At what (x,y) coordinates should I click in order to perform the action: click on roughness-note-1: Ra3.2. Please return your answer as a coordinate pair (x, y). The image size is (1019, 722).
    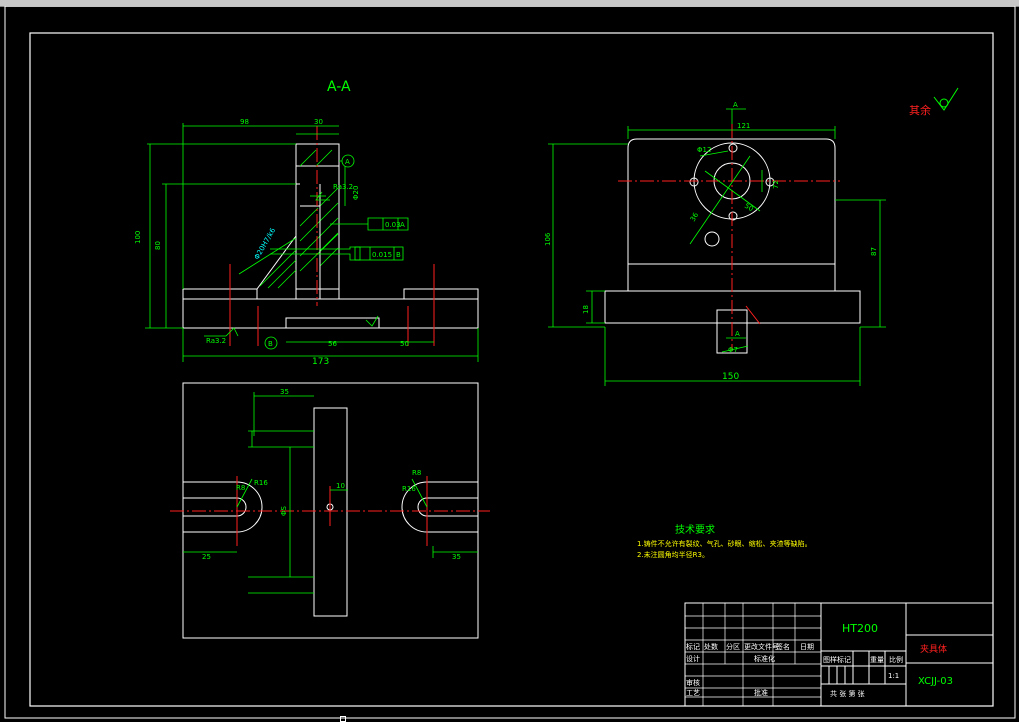
    Looking at the image, I should click on (343, 187).